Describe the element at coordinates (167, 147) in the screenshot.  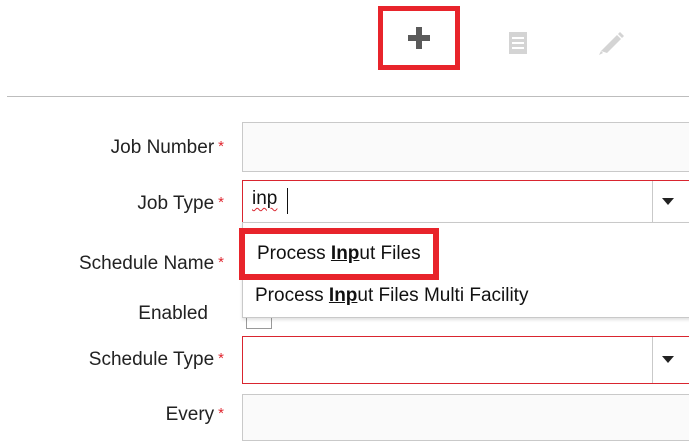
I see `job-number-label: Job Number *` at that location.